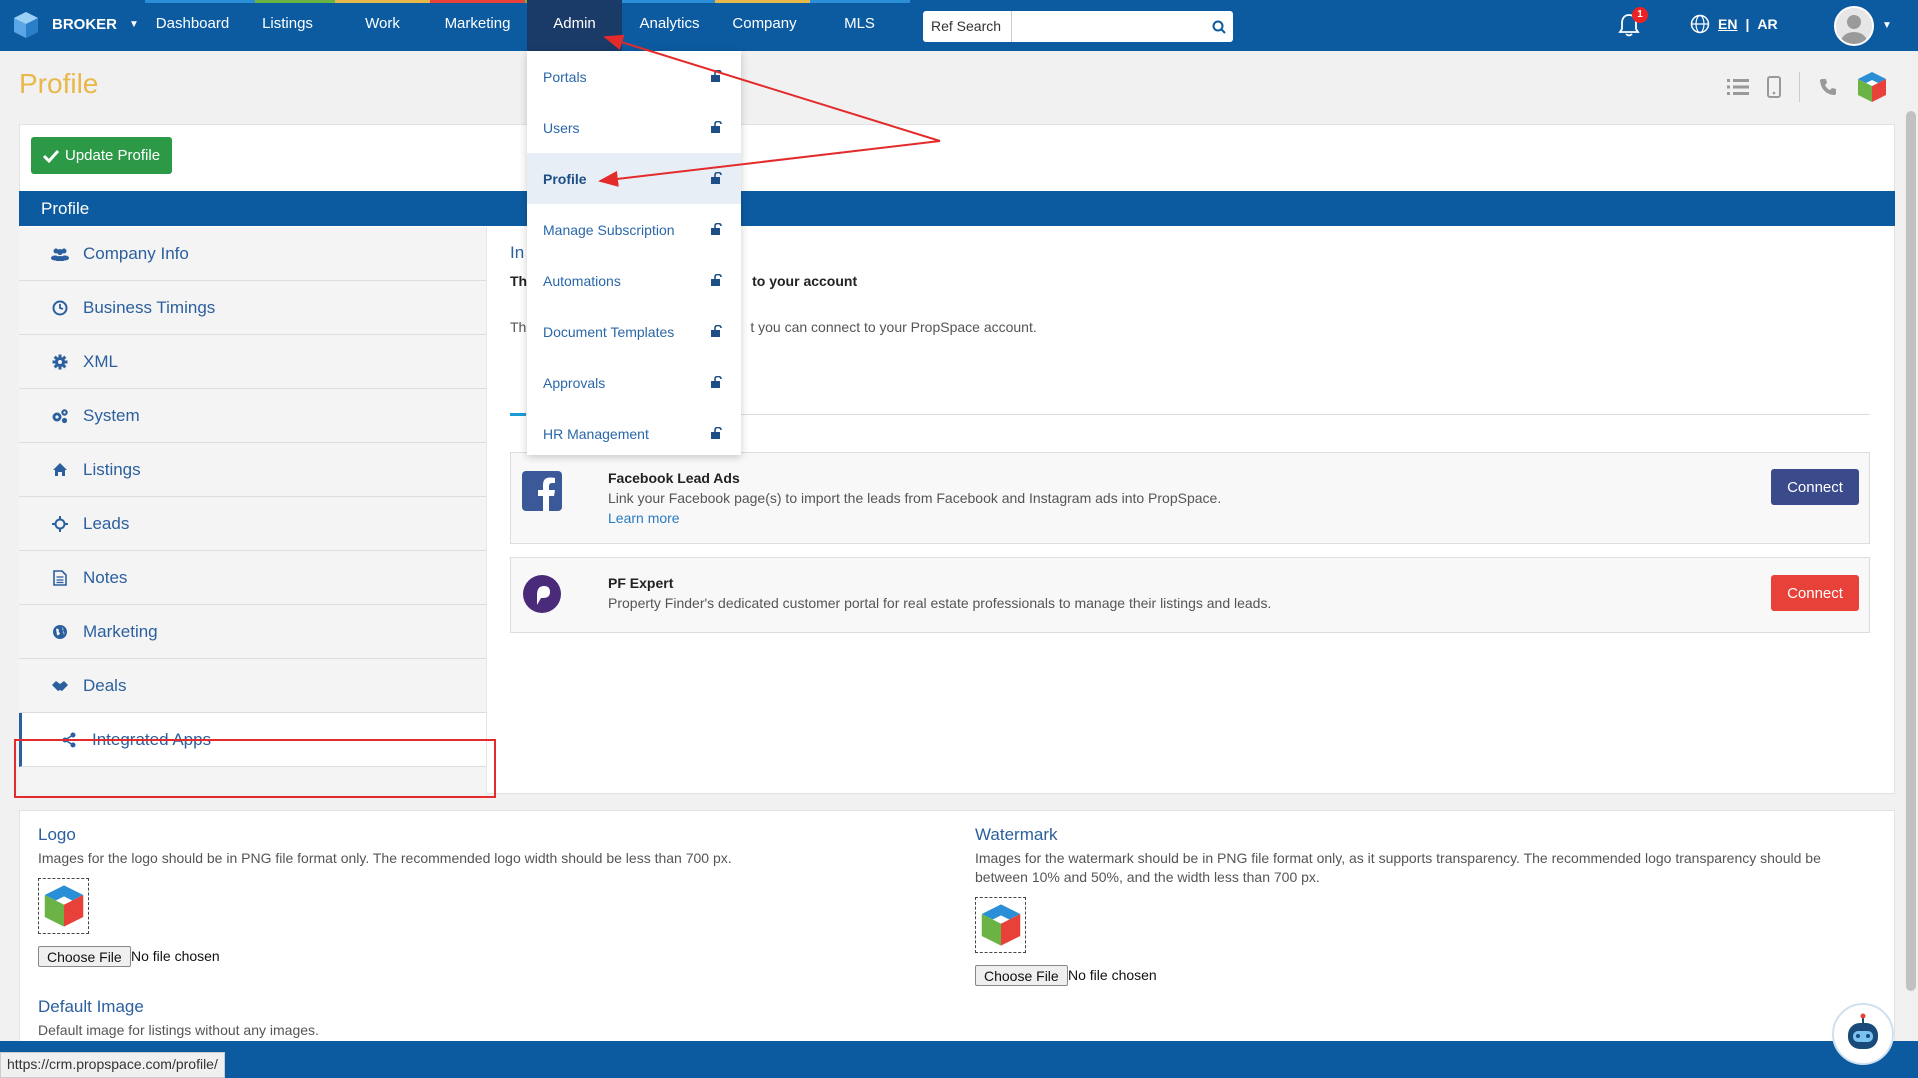 The height and width of the screenshot is (1078, 1918). Describe the element at coordinates (542, 491) in the screenshot. I see `facebook-icon` at that location.